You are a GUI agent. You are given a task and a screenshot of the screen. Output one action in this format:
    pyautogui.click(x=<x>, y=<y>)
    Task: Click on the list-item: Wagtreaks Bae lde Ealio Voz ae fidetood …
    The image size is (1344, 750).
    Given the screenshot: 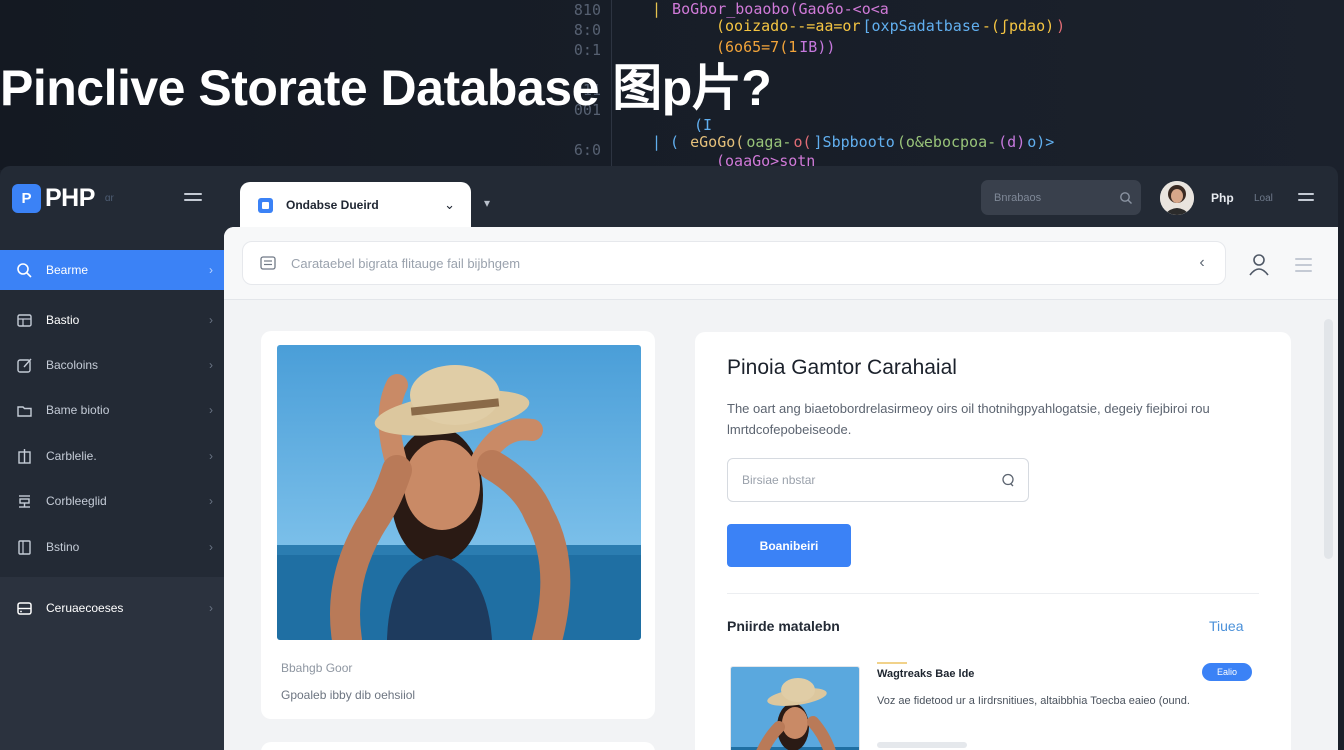 What is the action you would take?
    pyautogui.click(x=993, y=706)
    